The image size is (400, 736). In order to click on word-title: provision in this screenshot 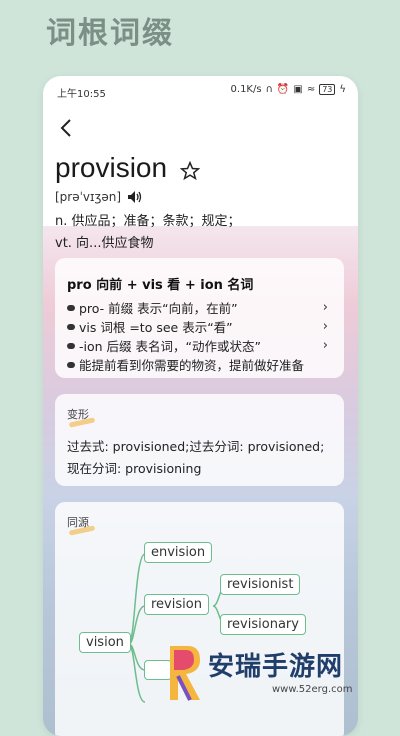, I will do `click(111, 167)`.